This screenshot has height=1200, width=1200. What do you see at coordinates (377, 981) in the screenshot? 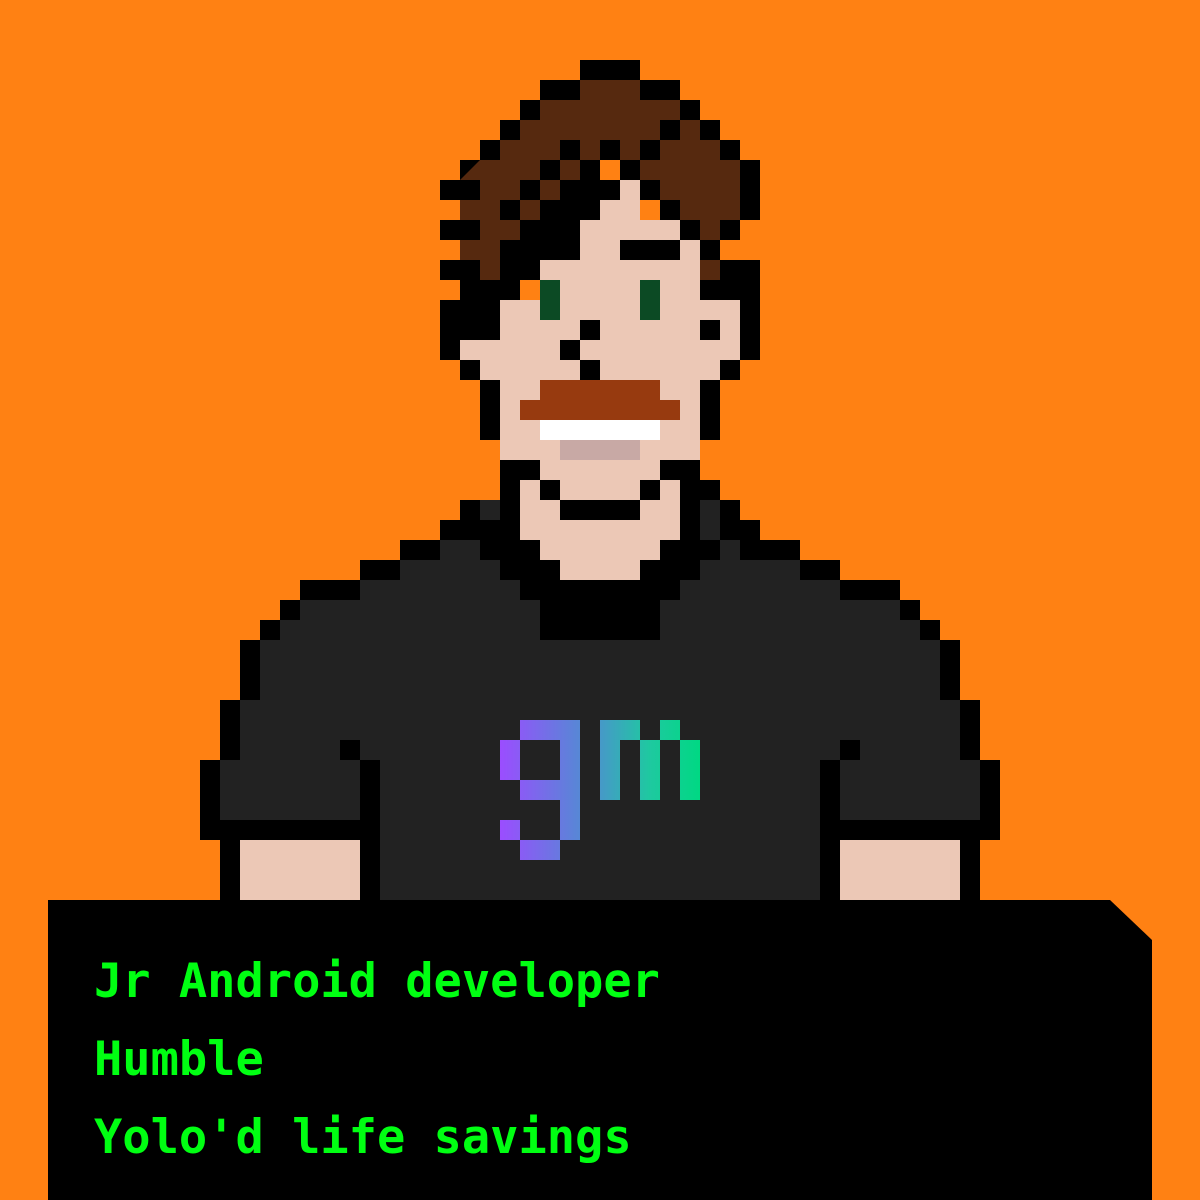
I see `trait-role: Jr Android developer` at bounding box center [377, 981].